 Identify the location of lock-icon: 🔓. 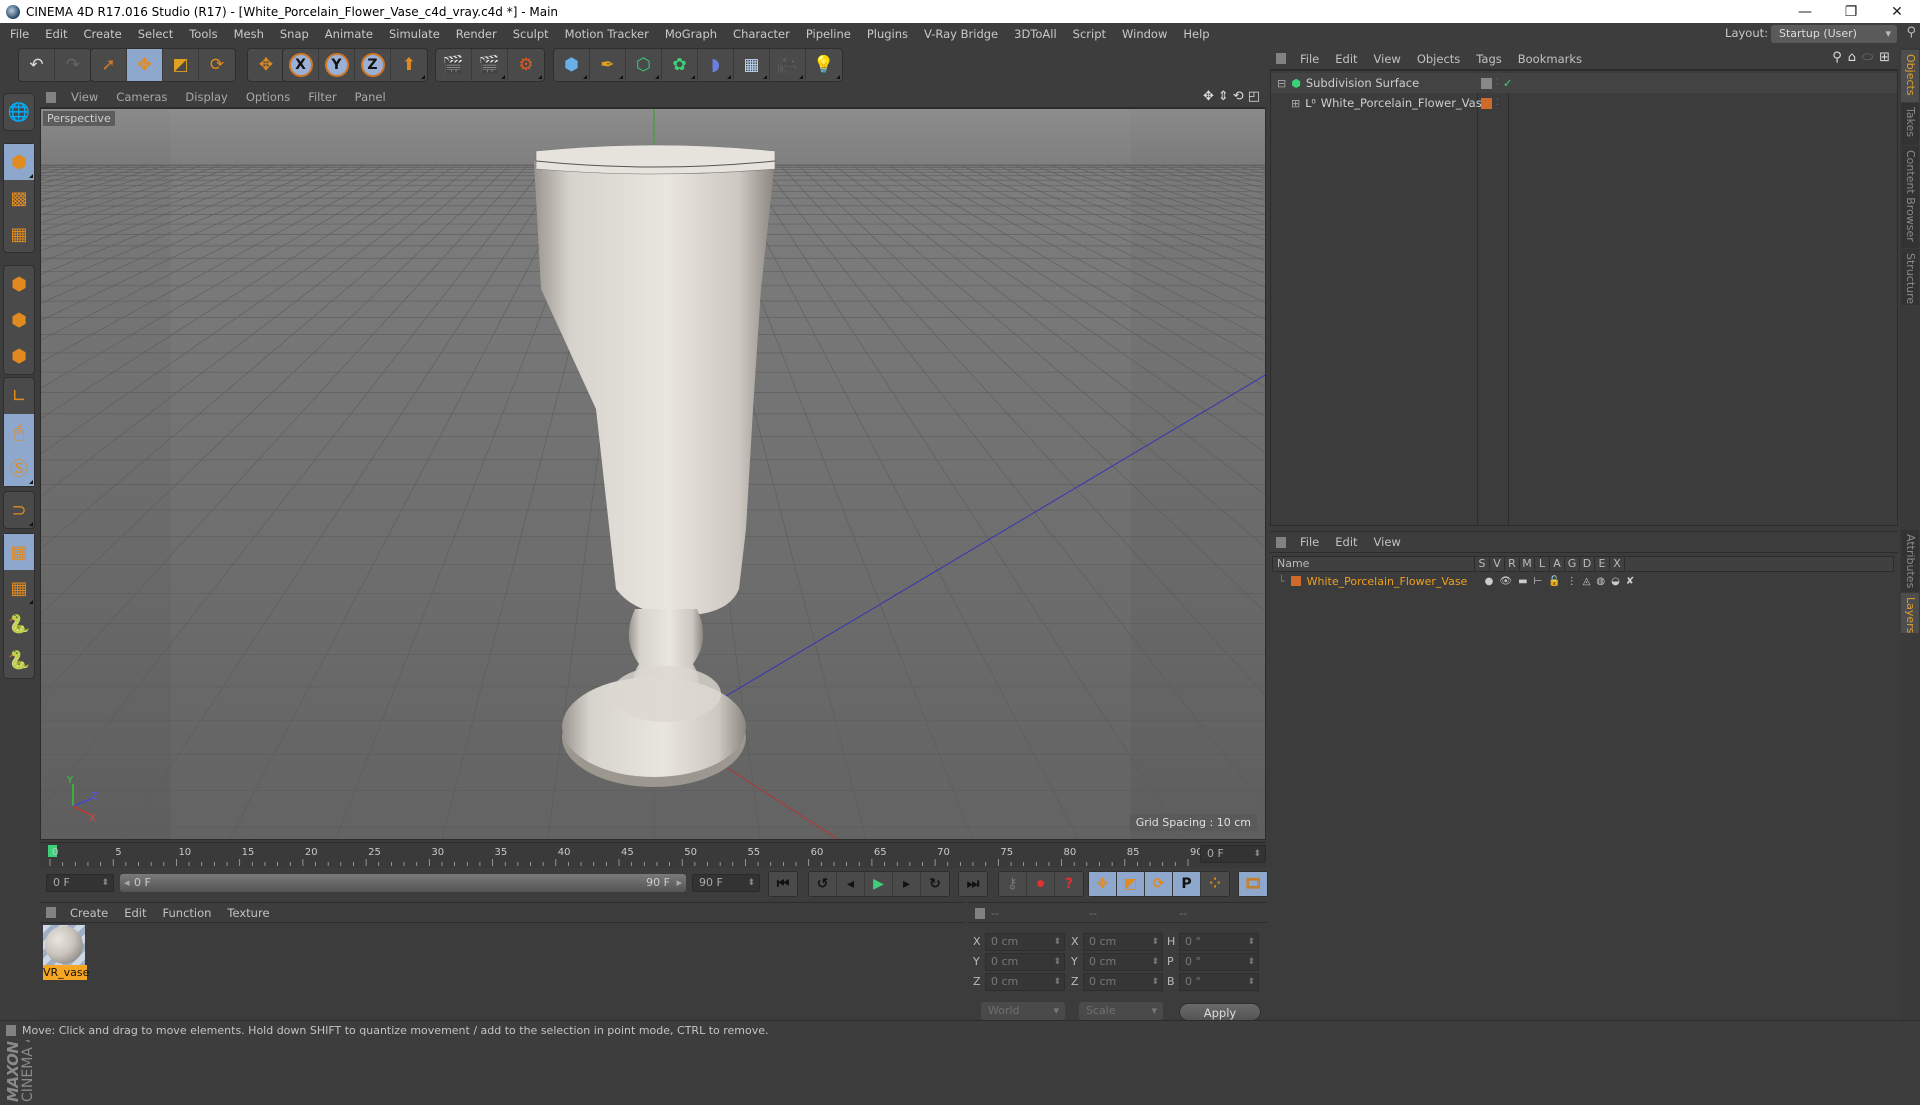
(1554, 581).